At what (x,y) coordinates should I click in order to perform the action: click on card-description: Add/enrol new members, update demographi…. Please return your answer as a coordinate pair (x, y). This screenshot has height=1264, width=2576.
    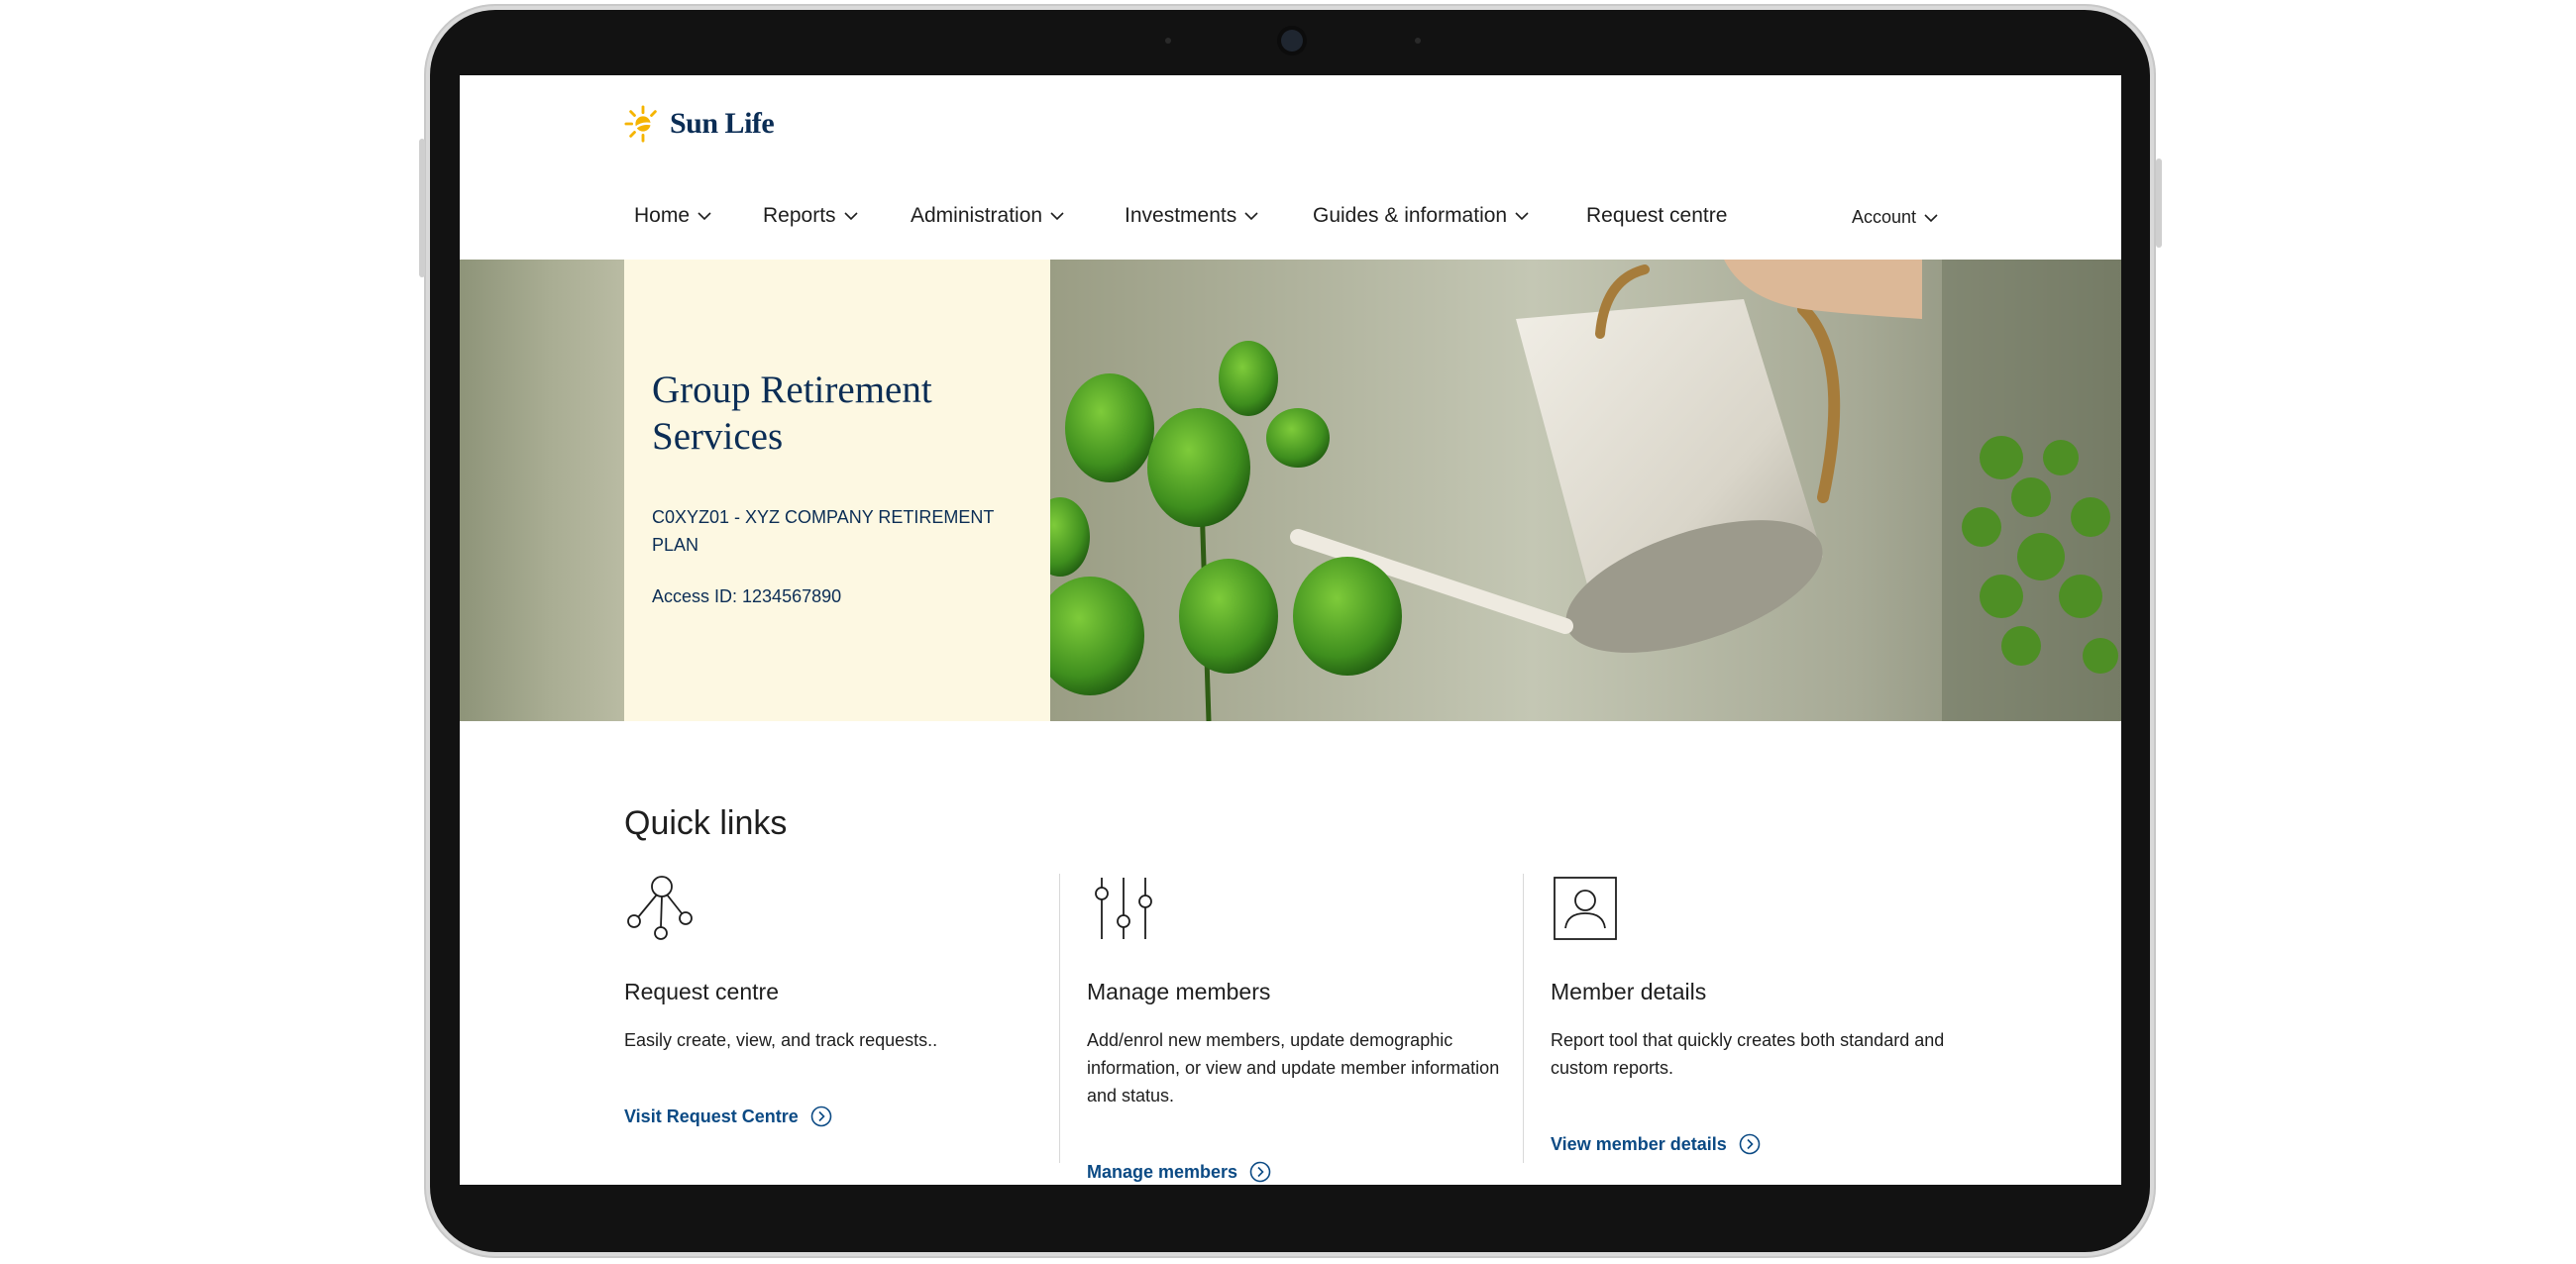
    Looking at the image, I should click on (1294, 1068).